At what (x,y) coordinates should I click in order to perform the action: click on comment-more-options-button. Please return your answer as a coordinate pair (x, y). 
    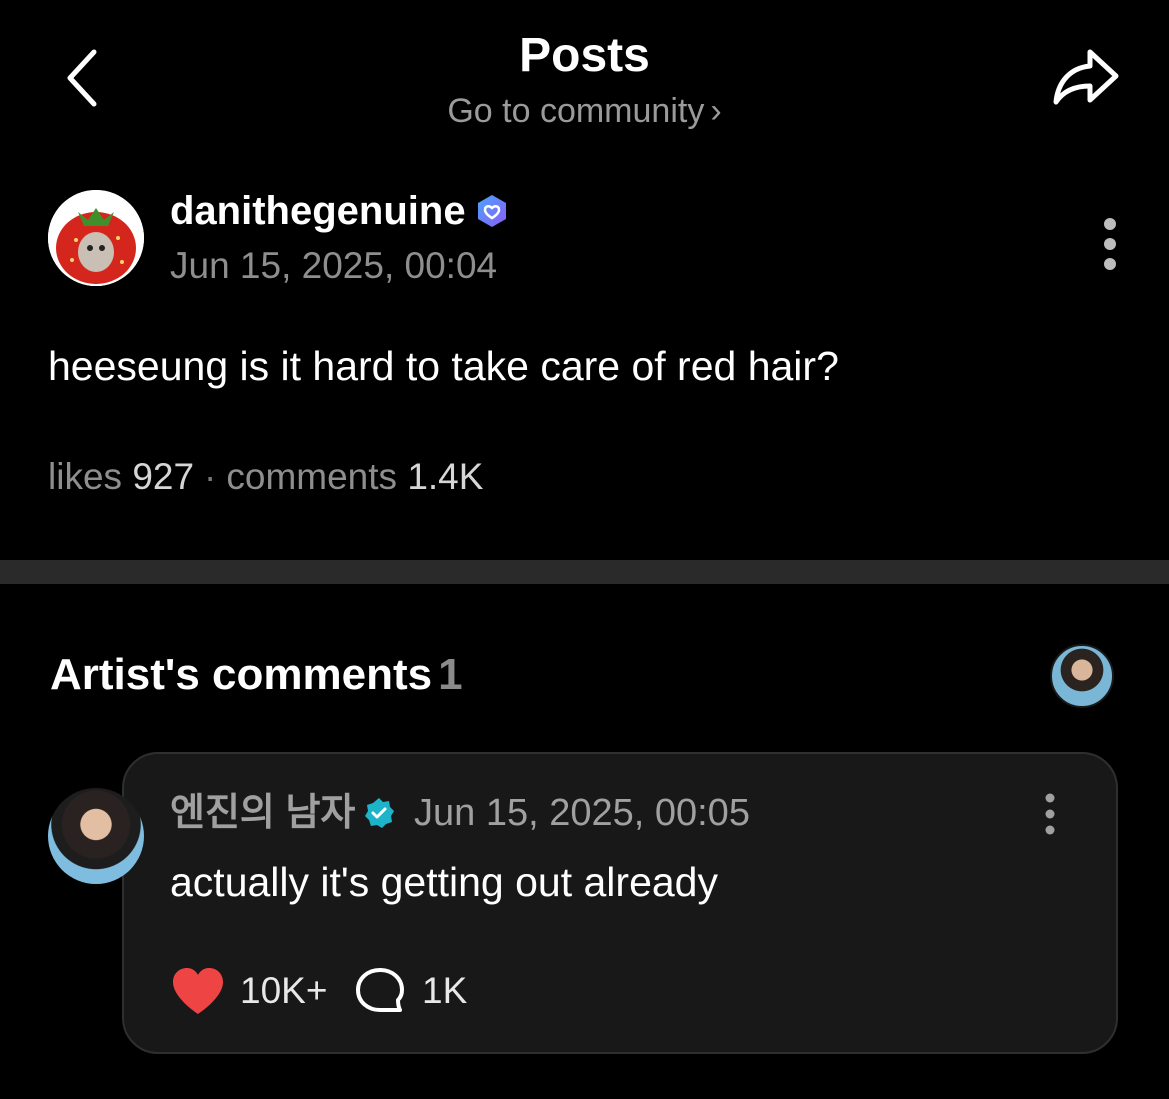
    Looking at the image, I should click on (1050, 814).